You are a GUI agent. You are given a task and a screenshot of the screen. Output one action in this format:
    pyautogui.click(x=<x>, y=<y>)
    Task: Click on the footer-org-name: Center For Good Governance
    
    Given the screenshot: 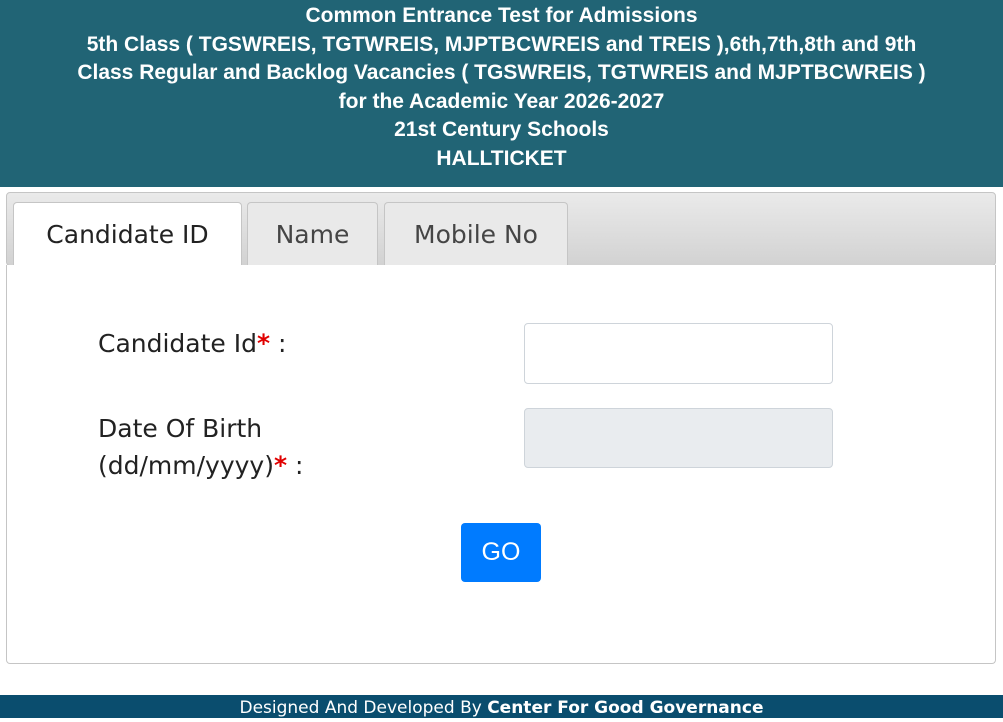 What is the action you would take?
    pyautogui.click(x=625, y=708)
    